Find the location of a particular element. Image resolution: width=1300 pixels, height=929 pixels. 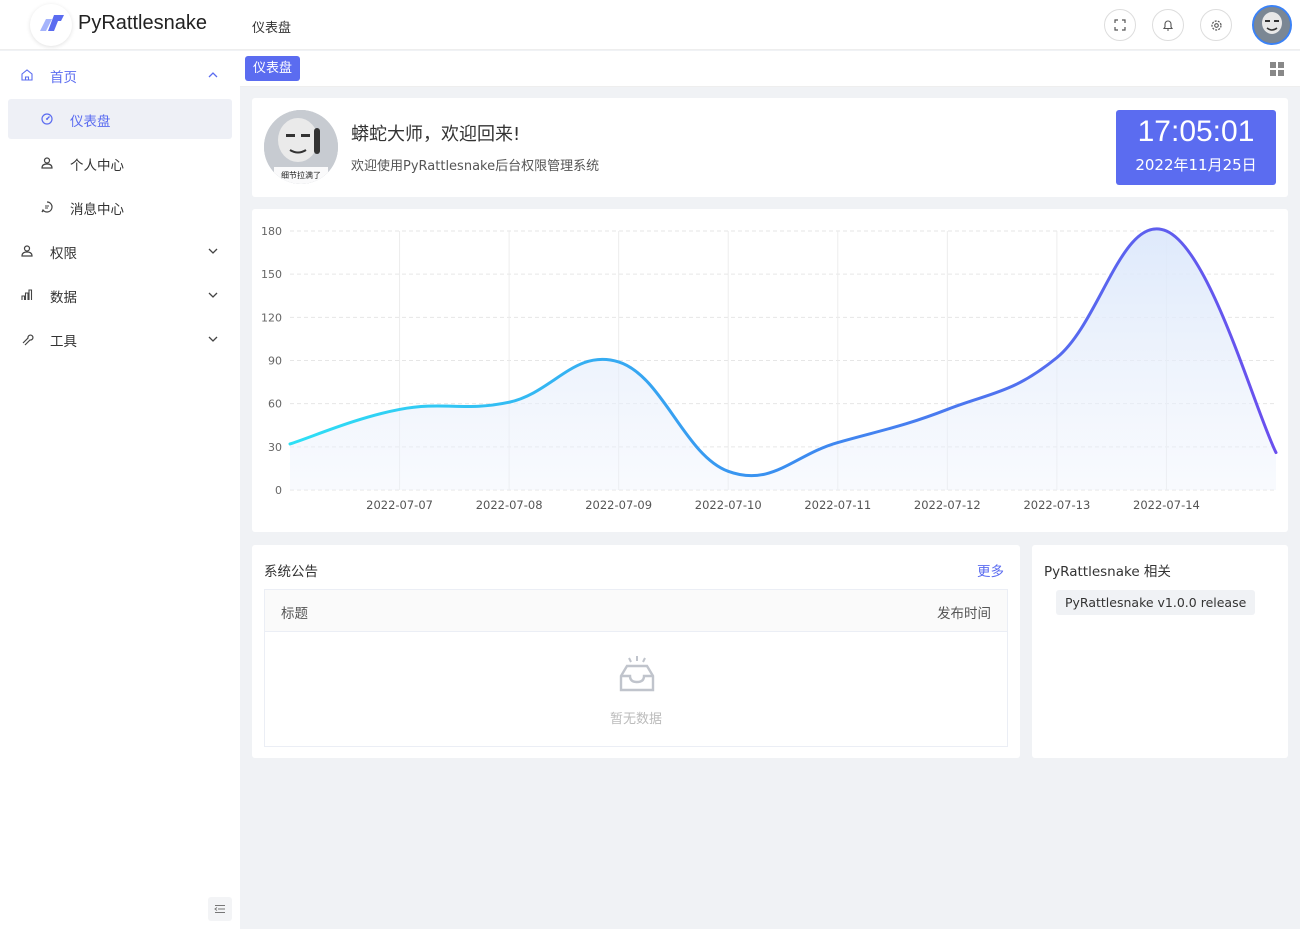

sidebar-item-home: 首页 is located at coordinates (120, 75).